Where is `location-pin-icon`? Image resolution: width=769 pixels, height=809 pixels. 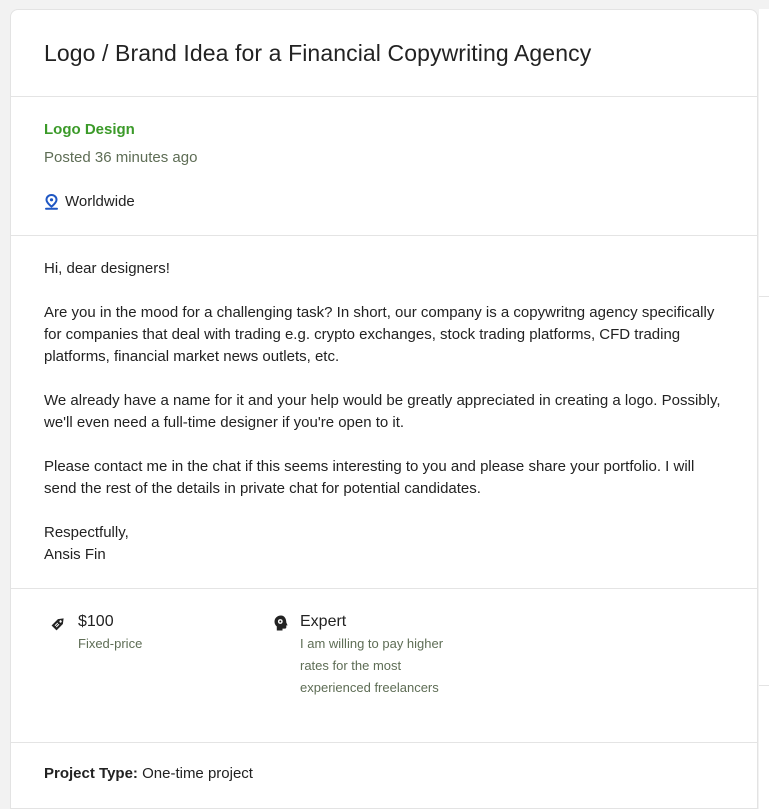
location-pin-icon is located at coordinates (51, 202).